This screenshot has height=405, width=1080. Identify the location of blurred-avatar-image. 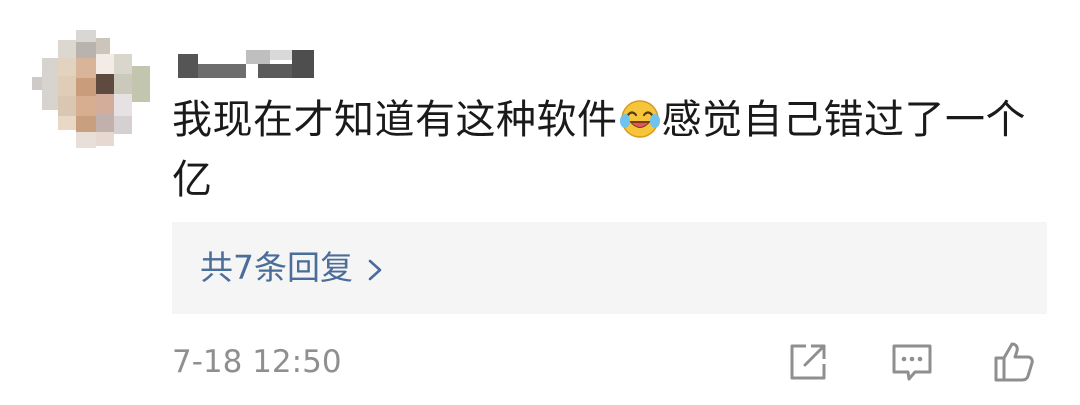
(91, 89).